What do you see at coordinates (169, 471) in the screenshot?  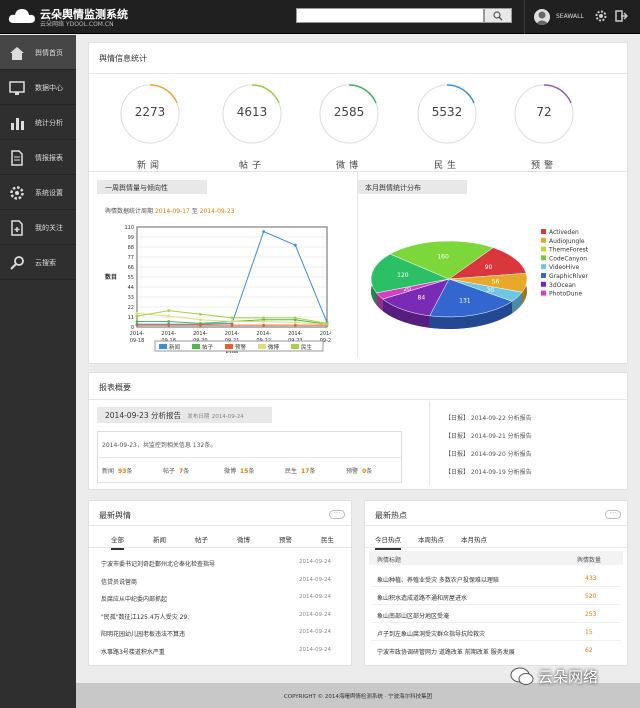 I see `count-label: 帖子` at bounding box center [169, 471].